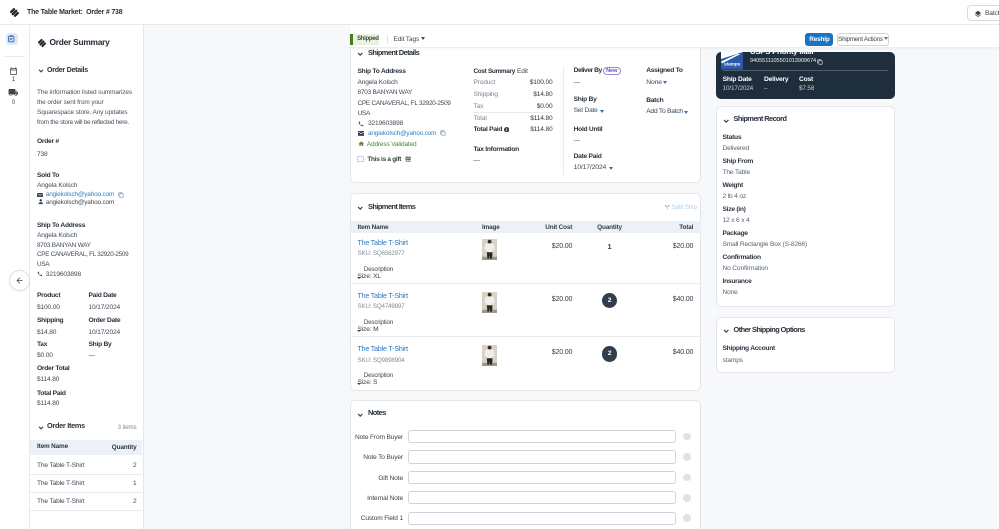  I want to click on svg-text: stamps, so click(732, 65).